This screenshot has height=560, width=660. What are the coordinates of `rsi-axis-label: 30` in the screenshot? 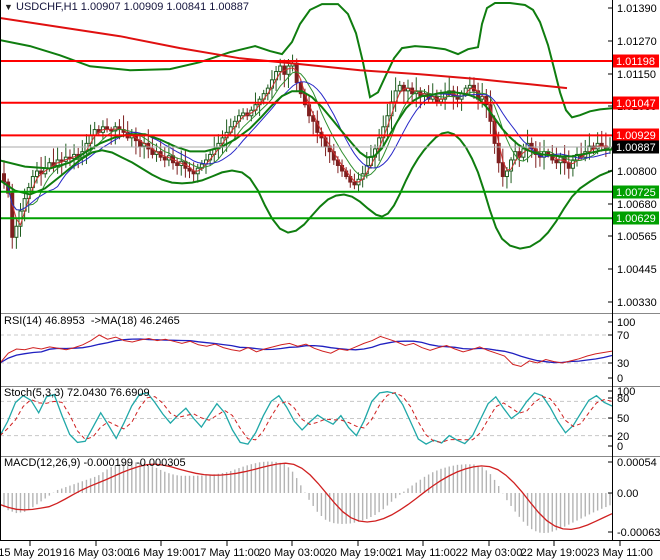 It's located at (623, 364).